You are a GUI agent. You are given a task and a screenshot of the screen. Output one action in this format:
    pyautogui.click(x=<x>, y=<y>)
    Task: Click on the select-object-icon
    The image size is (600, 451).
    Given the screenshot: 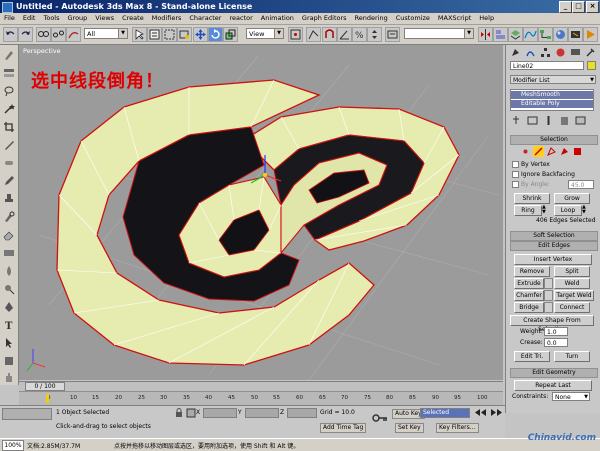 What is the action you would take?
    pyautogui.click(x=139, y=34)
    